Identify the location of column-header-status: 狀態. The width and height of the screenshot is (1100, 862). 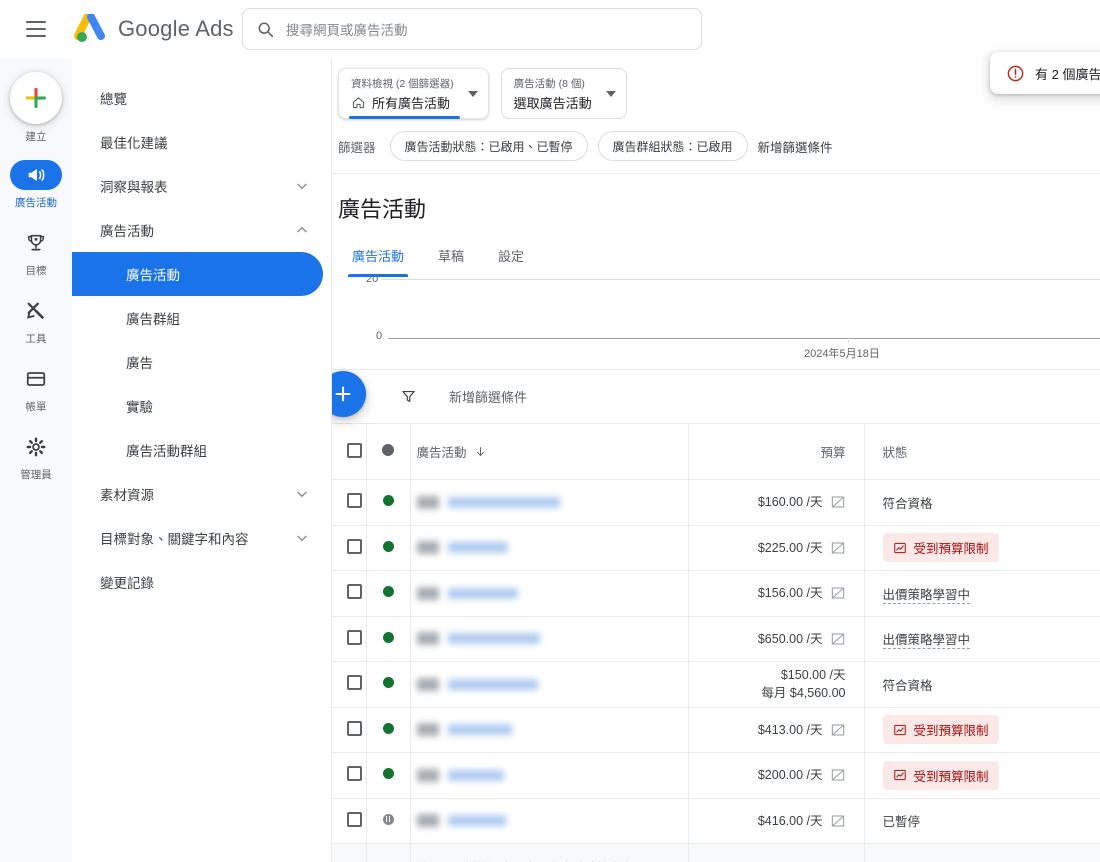
(982, 451).